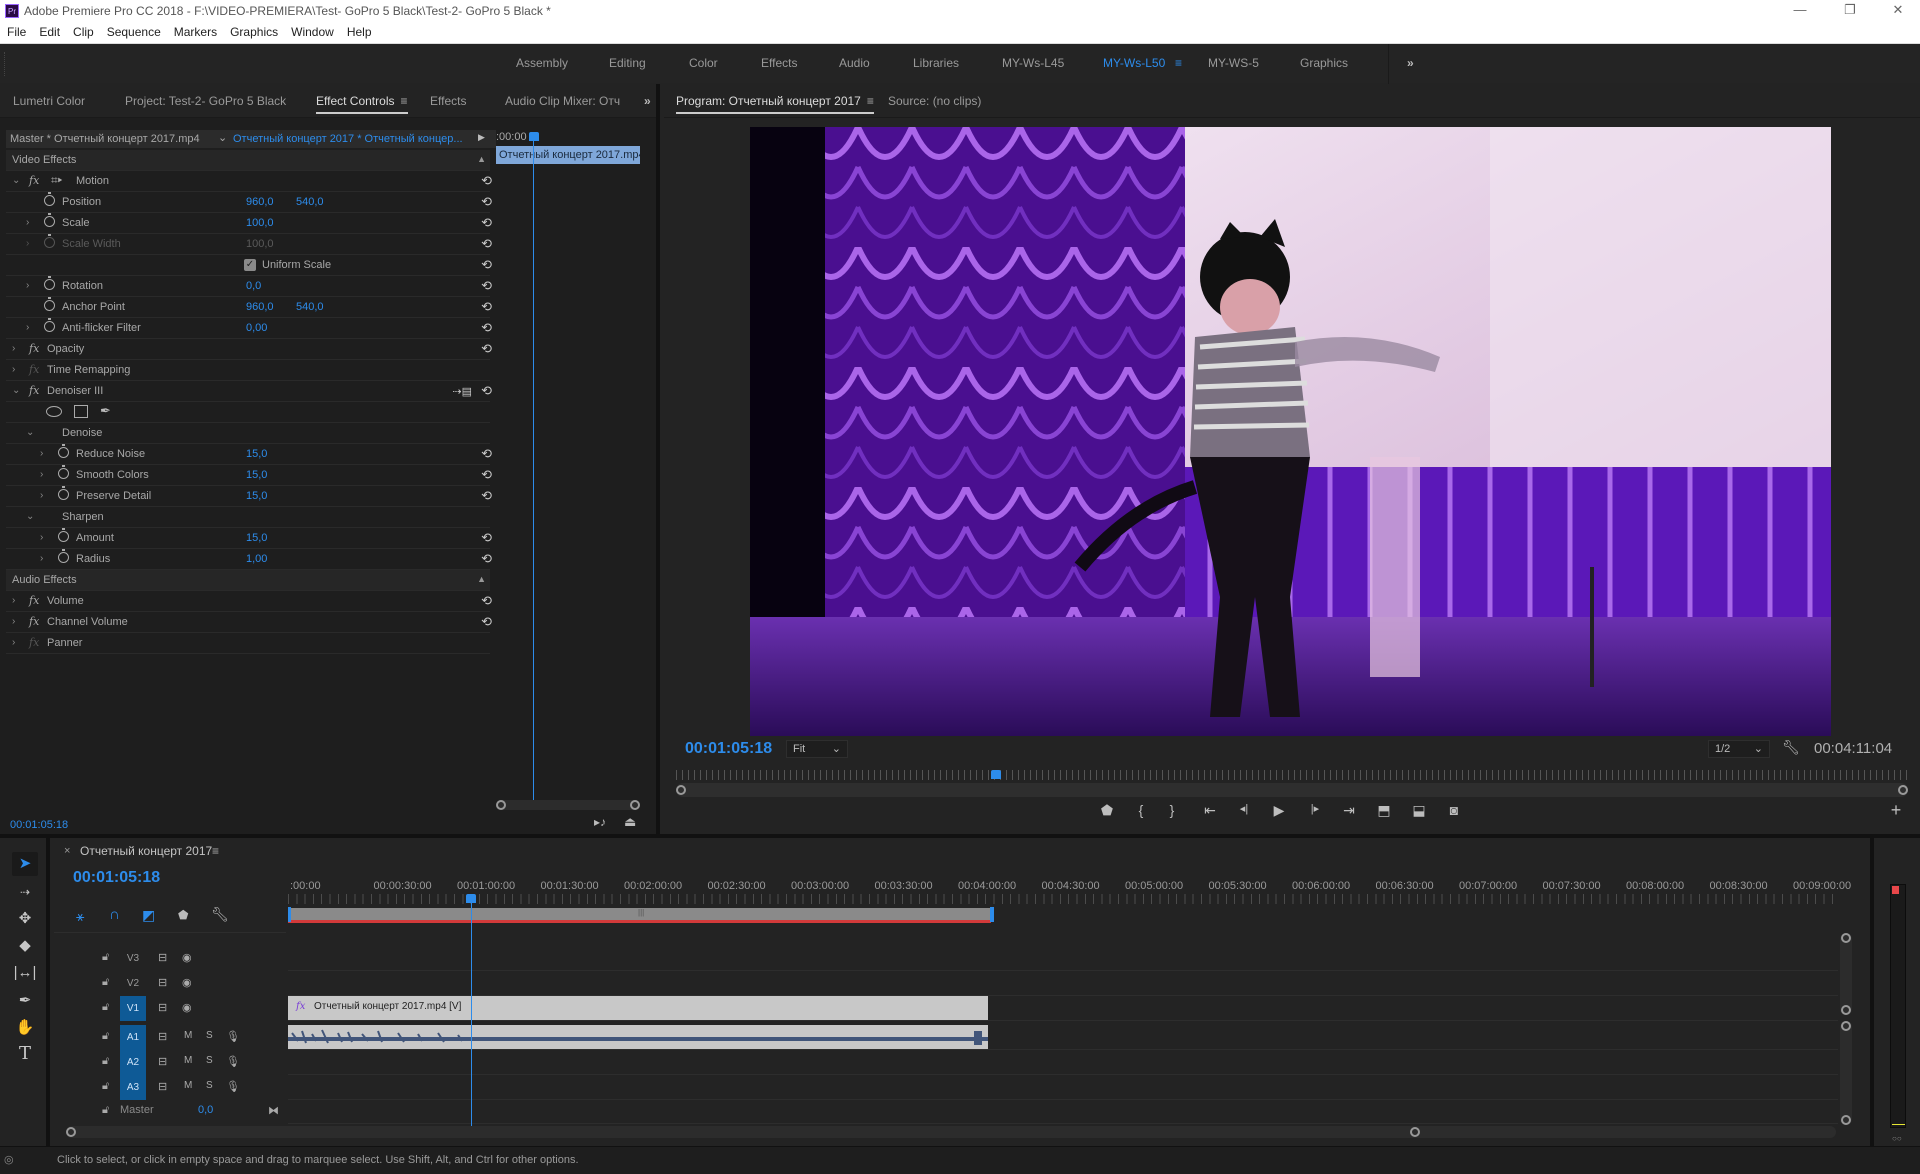  What do you see at coordinates (1846, 1026) in the screenshot?
I see `scroll-handle-top` at bounding box center [1846, 1026].